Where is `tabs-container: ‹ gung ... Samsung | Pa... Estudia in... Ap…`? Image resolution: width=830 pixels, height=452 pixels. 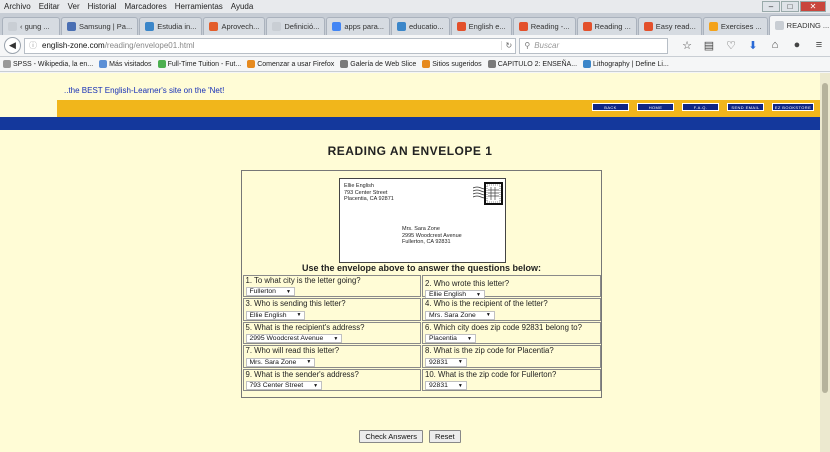 tabs-container: ‹ gung ... Samsung | Pa... Estudia in... Ap… is located at coordinates (416, 25).